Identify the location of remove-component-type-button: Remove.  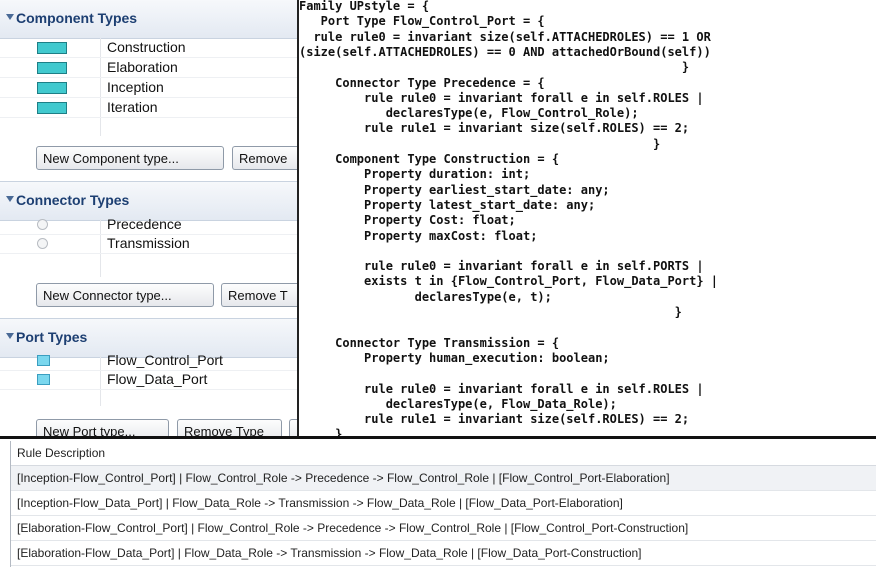
(264, 158).